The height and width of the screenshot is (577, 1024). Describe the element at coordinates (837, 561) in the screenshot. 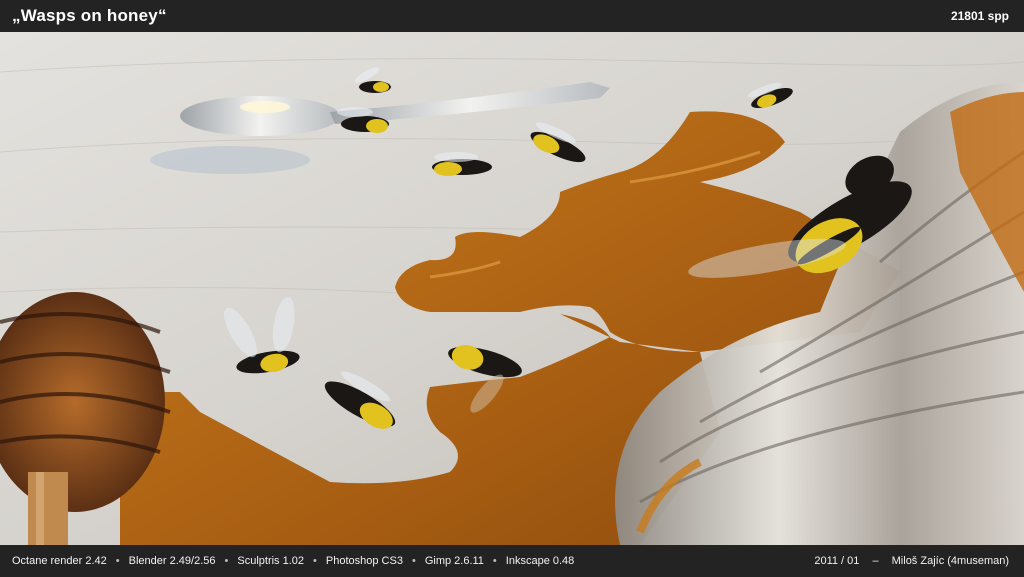

I see `creation-date: 2011 / 01` at that location.